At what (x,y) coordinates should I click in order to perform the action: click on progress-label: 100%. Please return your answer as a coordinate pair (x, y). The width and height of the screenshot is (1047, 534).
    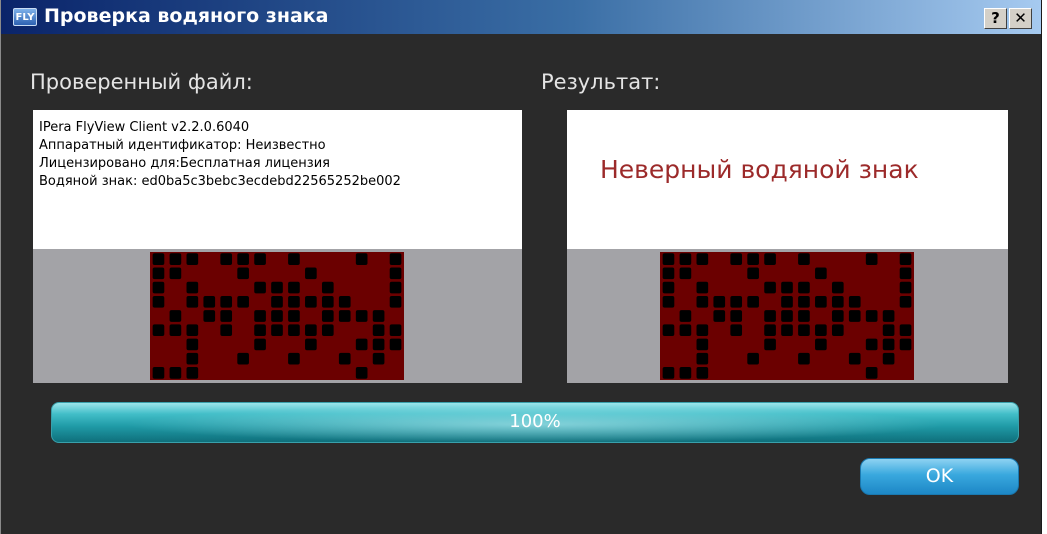
    Looking at the image, I should click on (535, 421).